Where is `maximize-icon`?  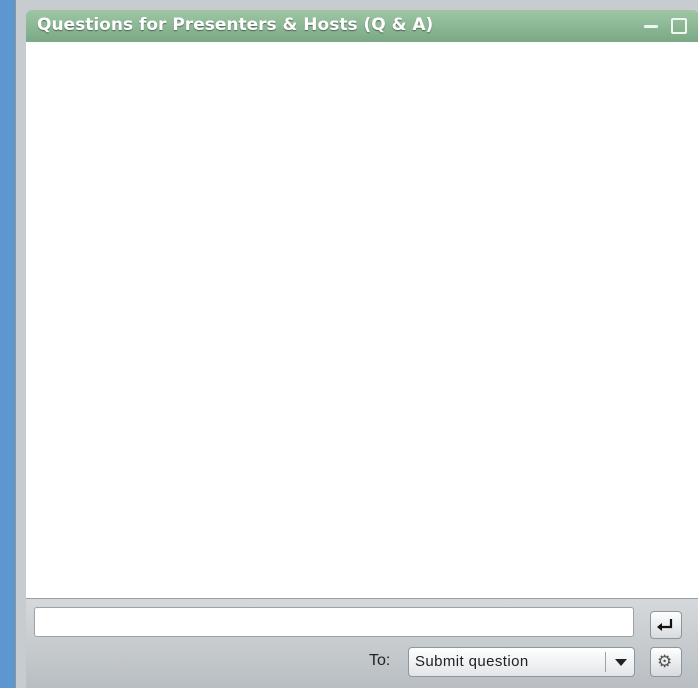
maximize-icon is located at coordinates (679, 26).